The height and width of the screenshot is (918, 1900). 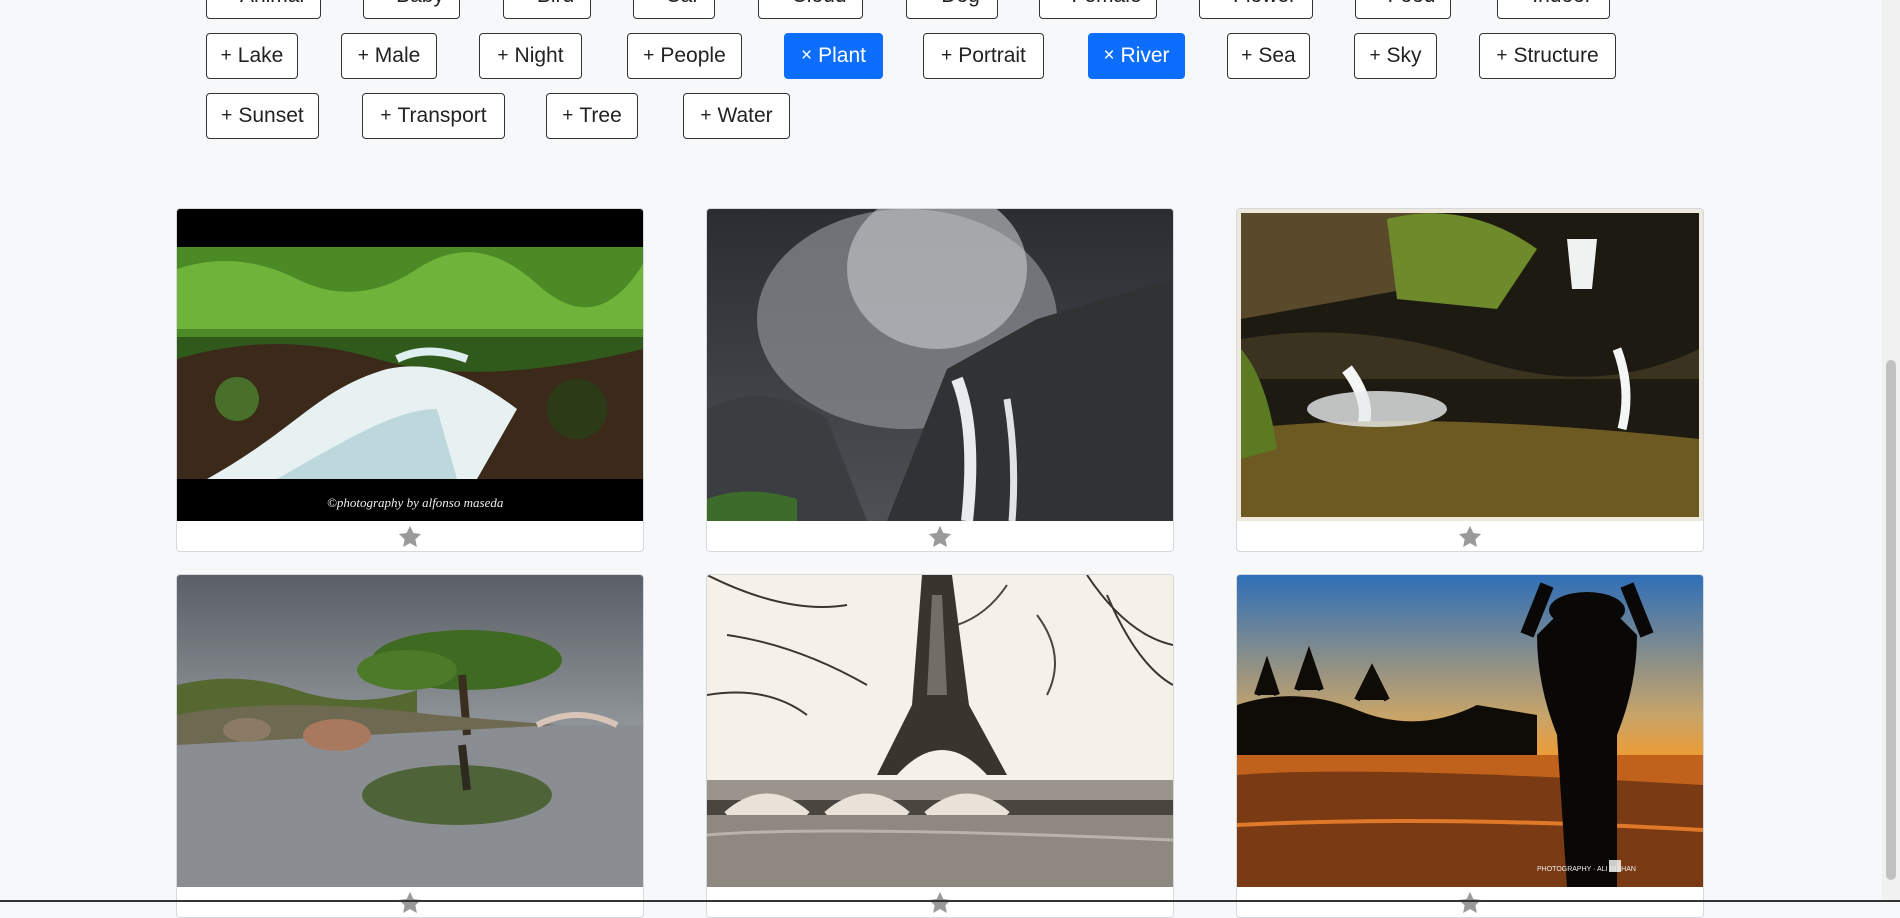 I want to click on tag-sky: + Sky, so click(x=1395, y=56).